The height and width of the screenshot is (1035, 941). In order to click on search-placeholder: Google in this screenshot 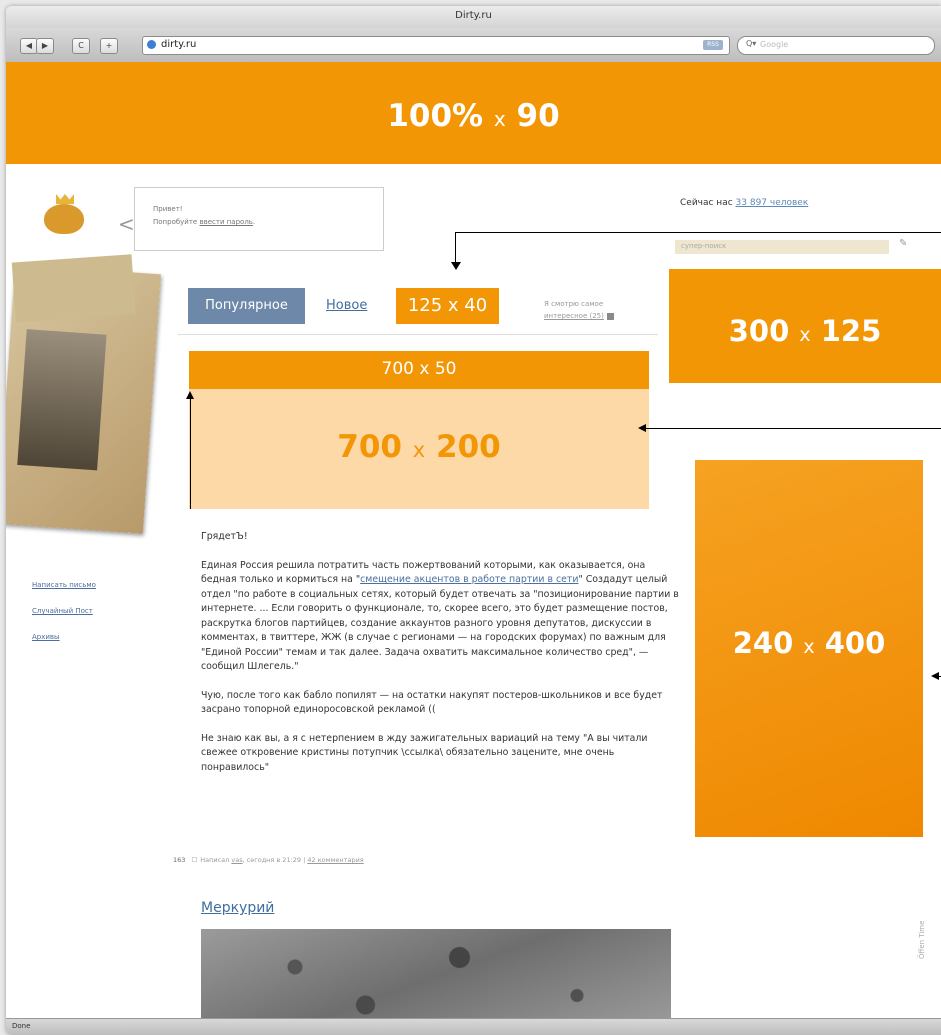, I will do `click(774, 44)`.